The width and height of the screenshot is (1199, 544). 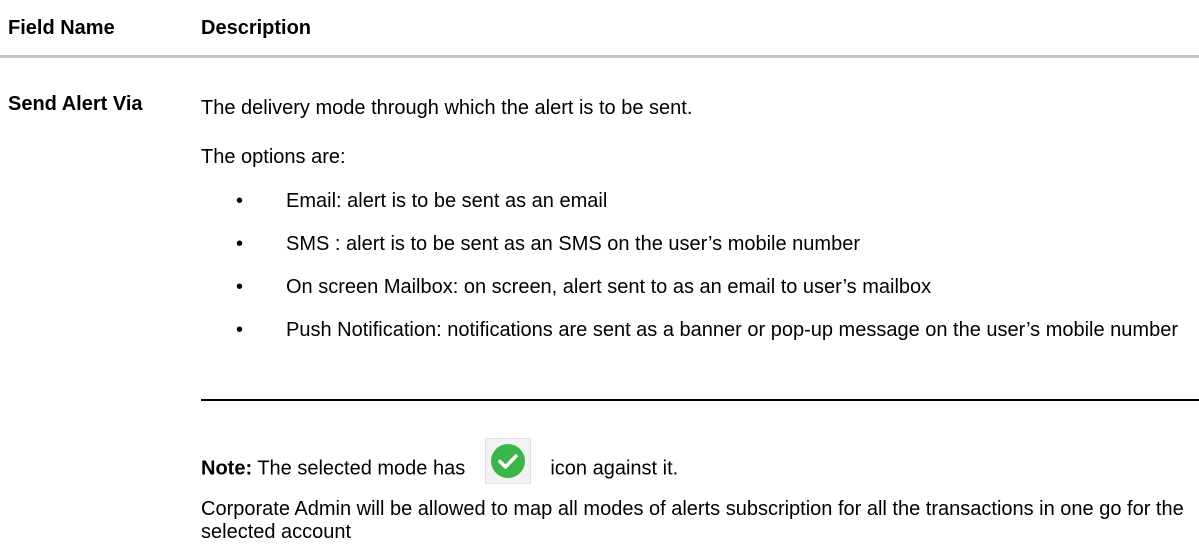 What do you see at coordinates (75, 104) in the screenshot?
I see `field-name-cell: Send Alert Via` at bounding box center [75, 104].